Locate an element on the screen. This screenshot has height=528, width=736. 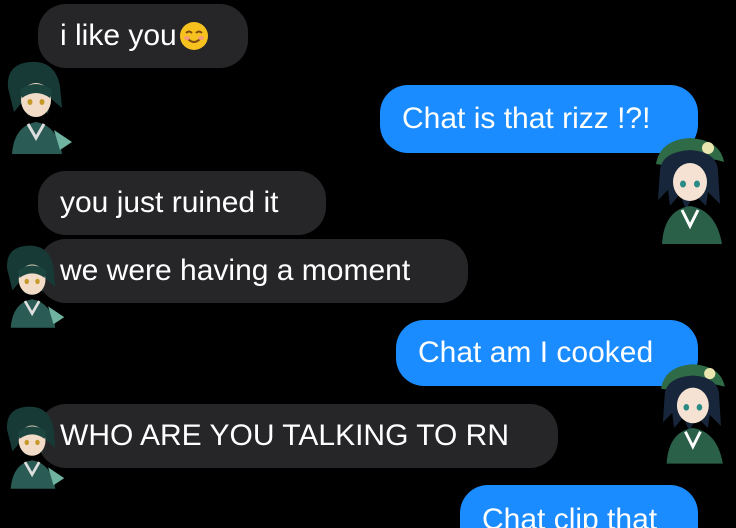
message-bubble-sent: Chat clip that is located at coordinates (579, 506).